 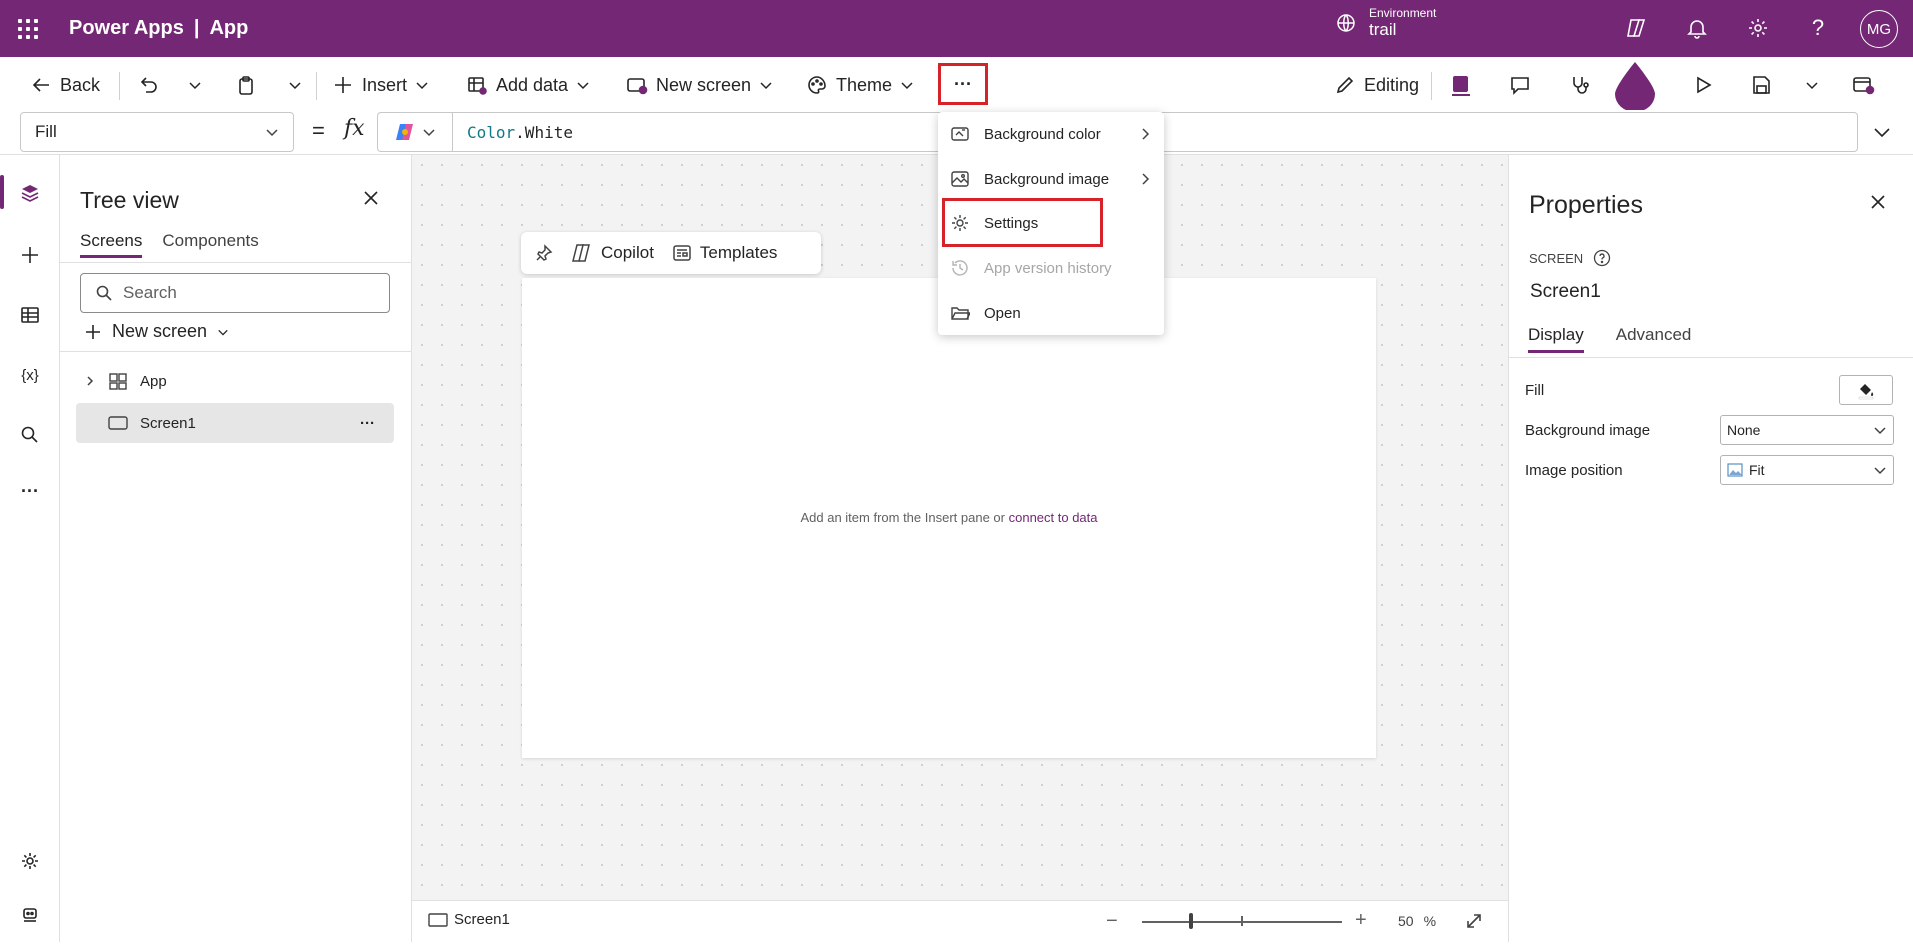 What do you see at coordinates (999, 517) in the screenshot?
I see `empty-message-or: or` at bounding box center [999, 517].